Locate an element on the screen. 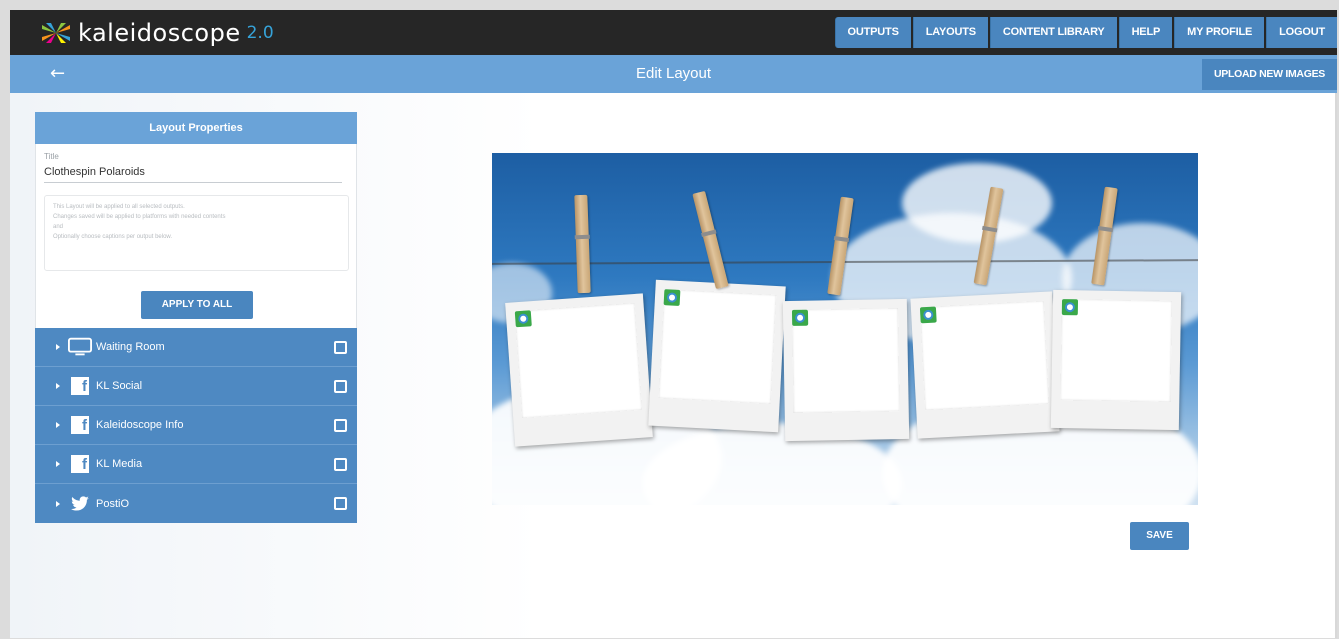 Image resolution: width=1339 pixels, height=639 pixels. brand-logo: kaleidoscope 2.0 is located at coordinates (157, 33).